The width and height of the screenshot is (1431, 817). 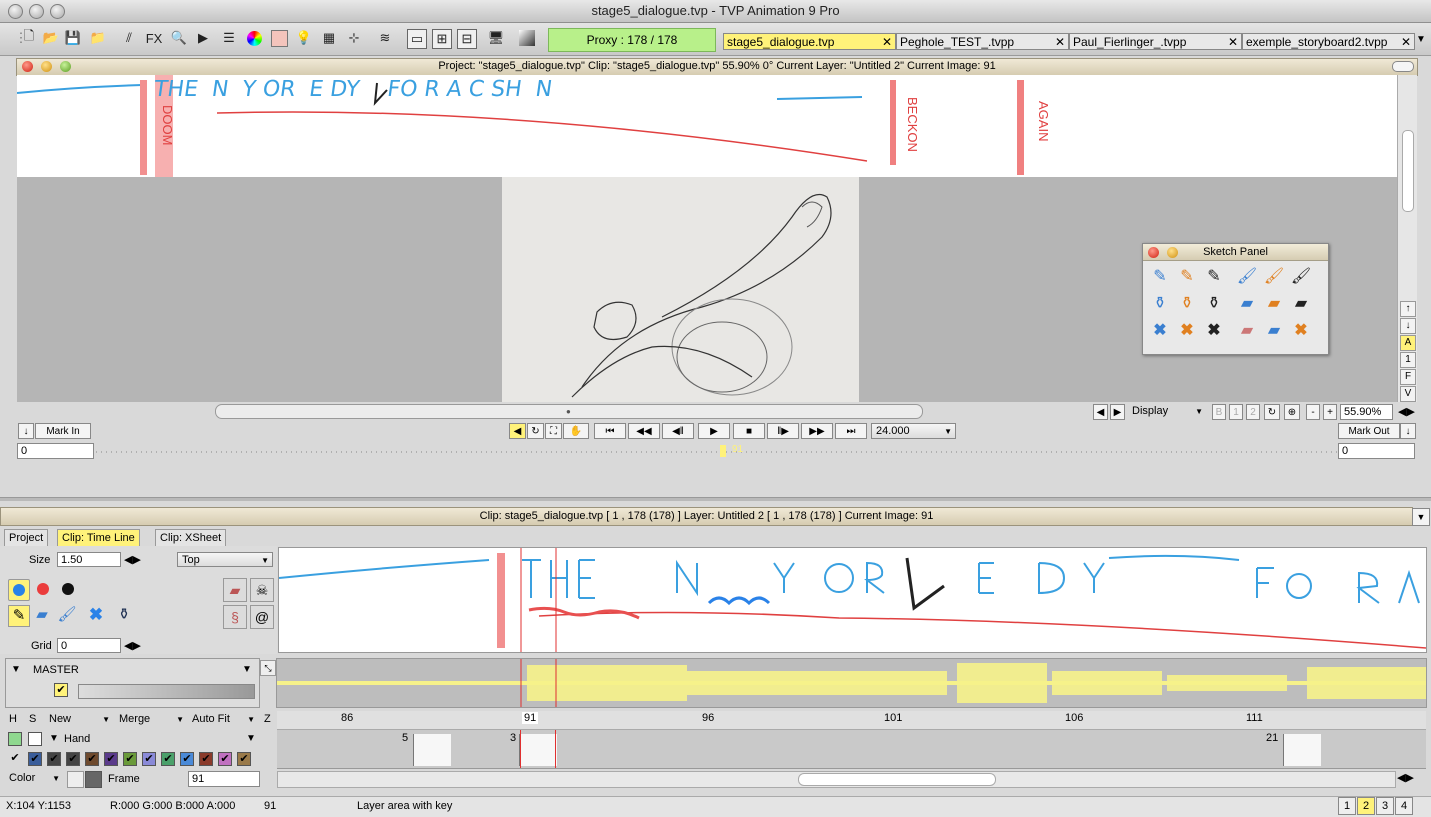 What do you see at coordinates (235, 617) in the screenshot?
I see `swirl-icon: §` at bounding box center [235, 617].